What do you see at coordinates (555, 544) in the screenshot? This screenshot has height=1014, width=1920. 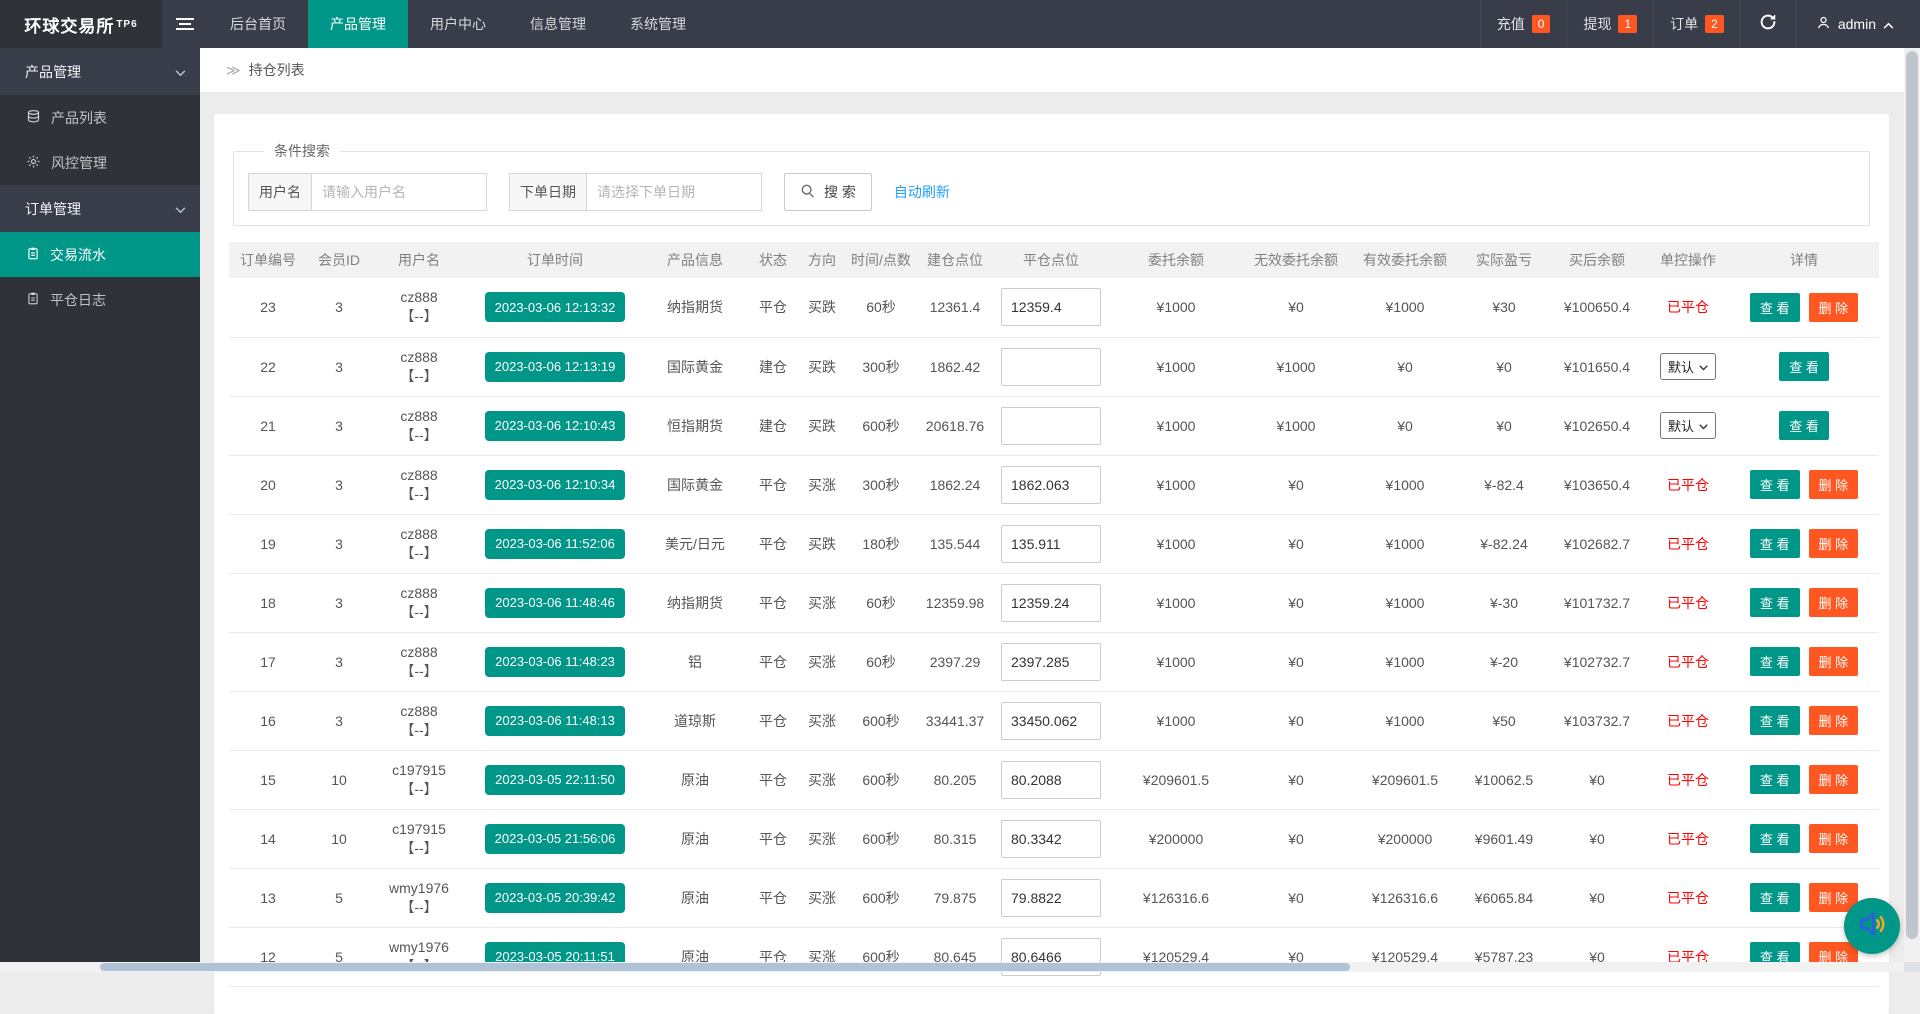 I see `order-time-button: 2023-03-06 11:52:06` at bounding box center [555, 544].